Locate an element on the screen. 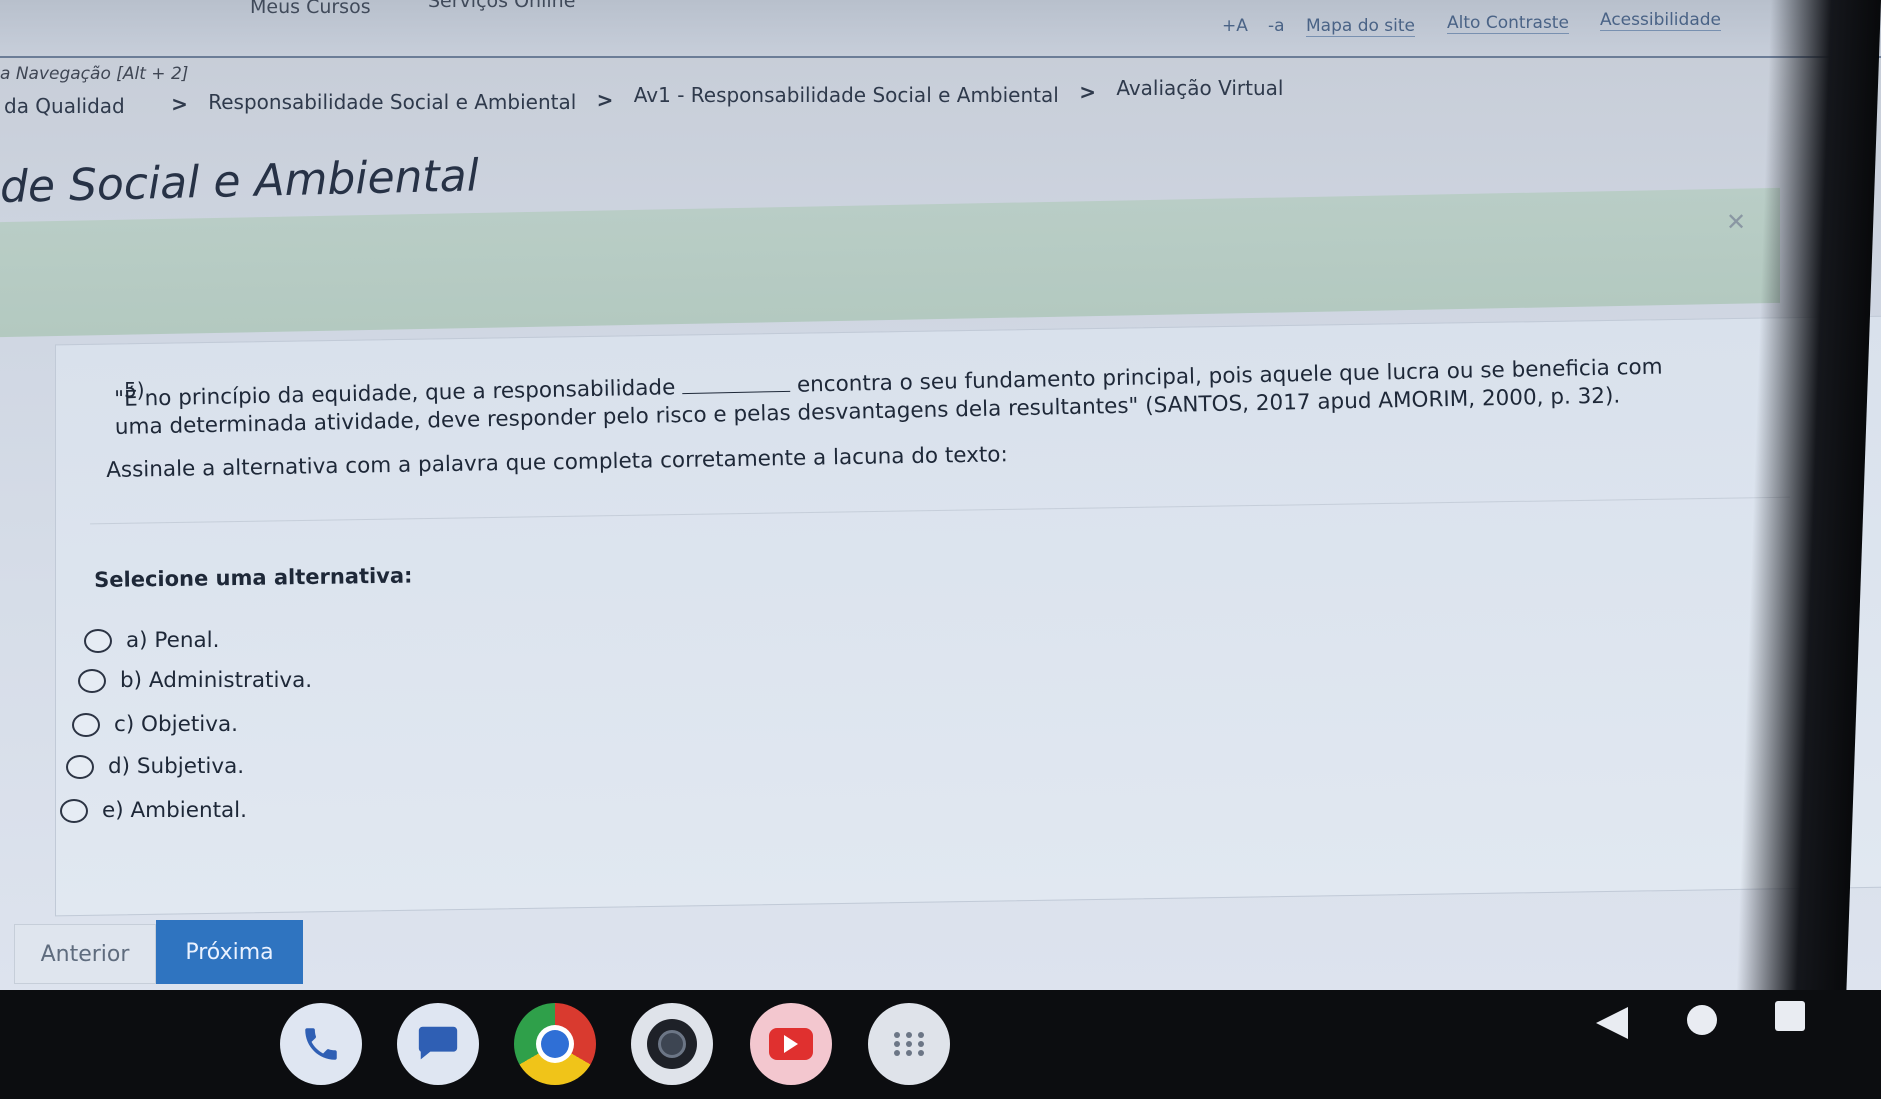  option-c: c) Objetiva. is located at coordinates (155, 724).